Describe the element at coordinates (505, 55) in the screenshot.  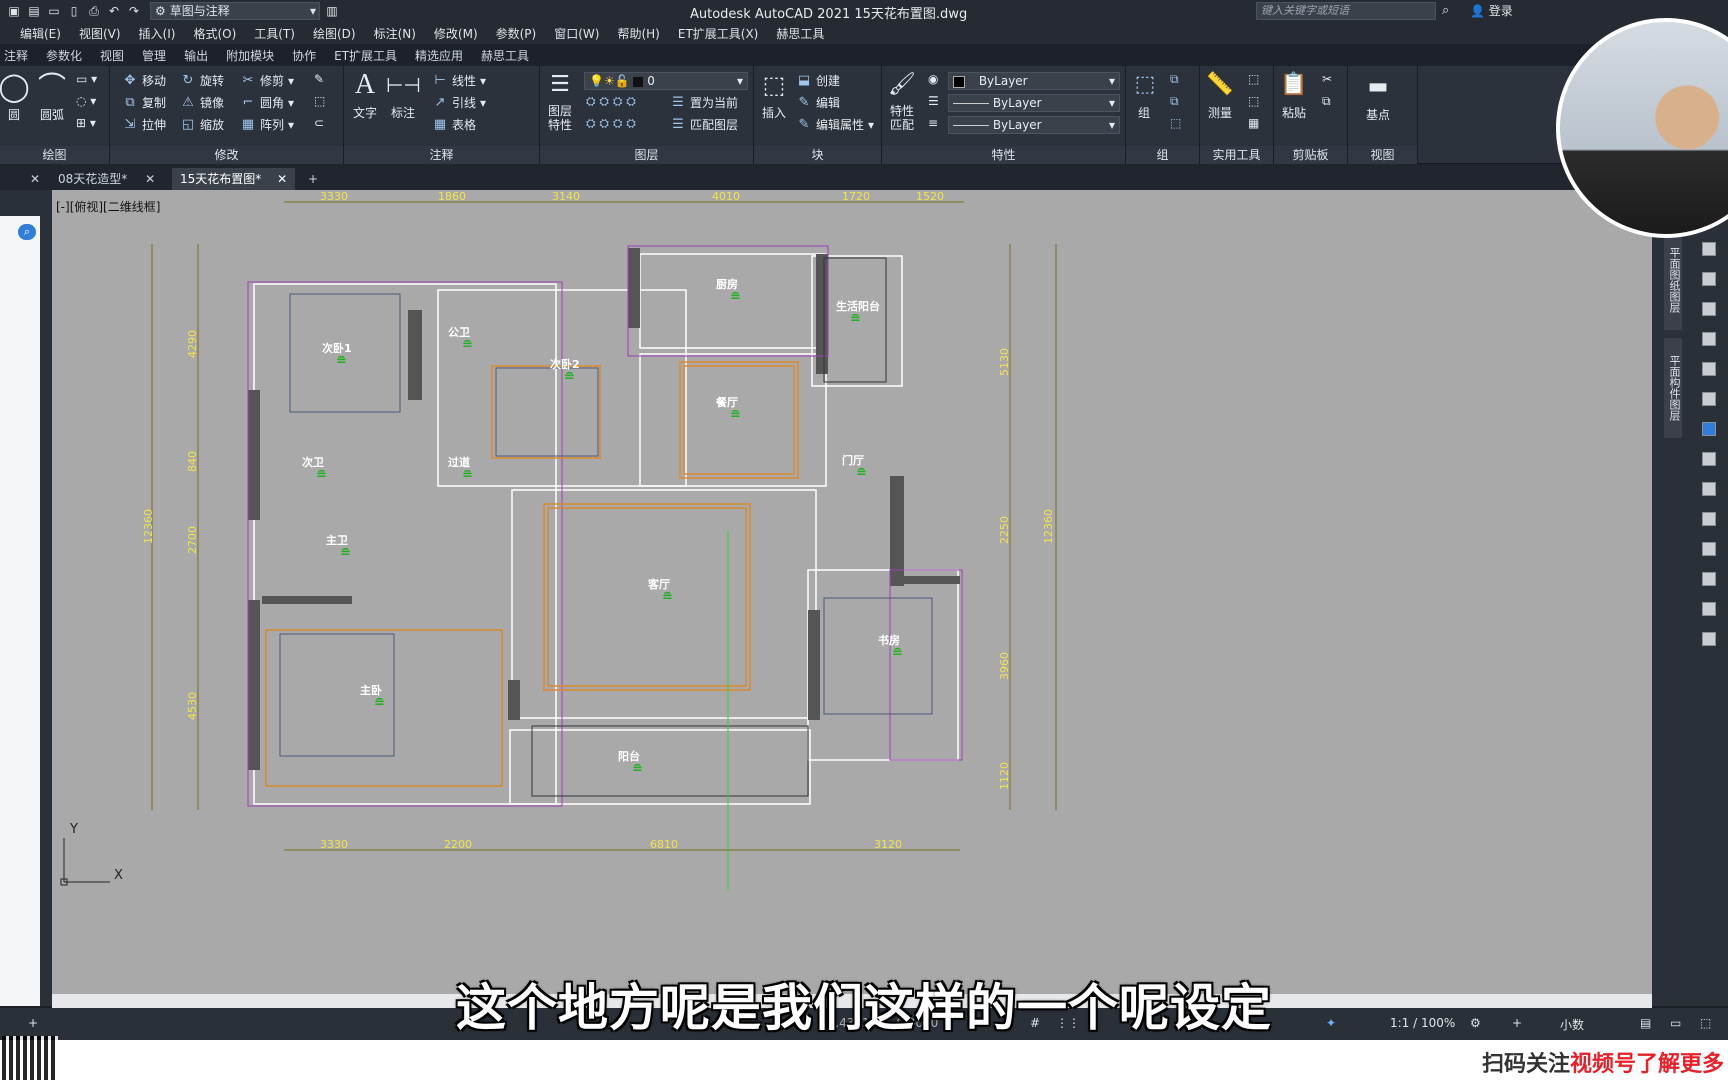
I see `tab-hesi: 赫思工具` at that location.